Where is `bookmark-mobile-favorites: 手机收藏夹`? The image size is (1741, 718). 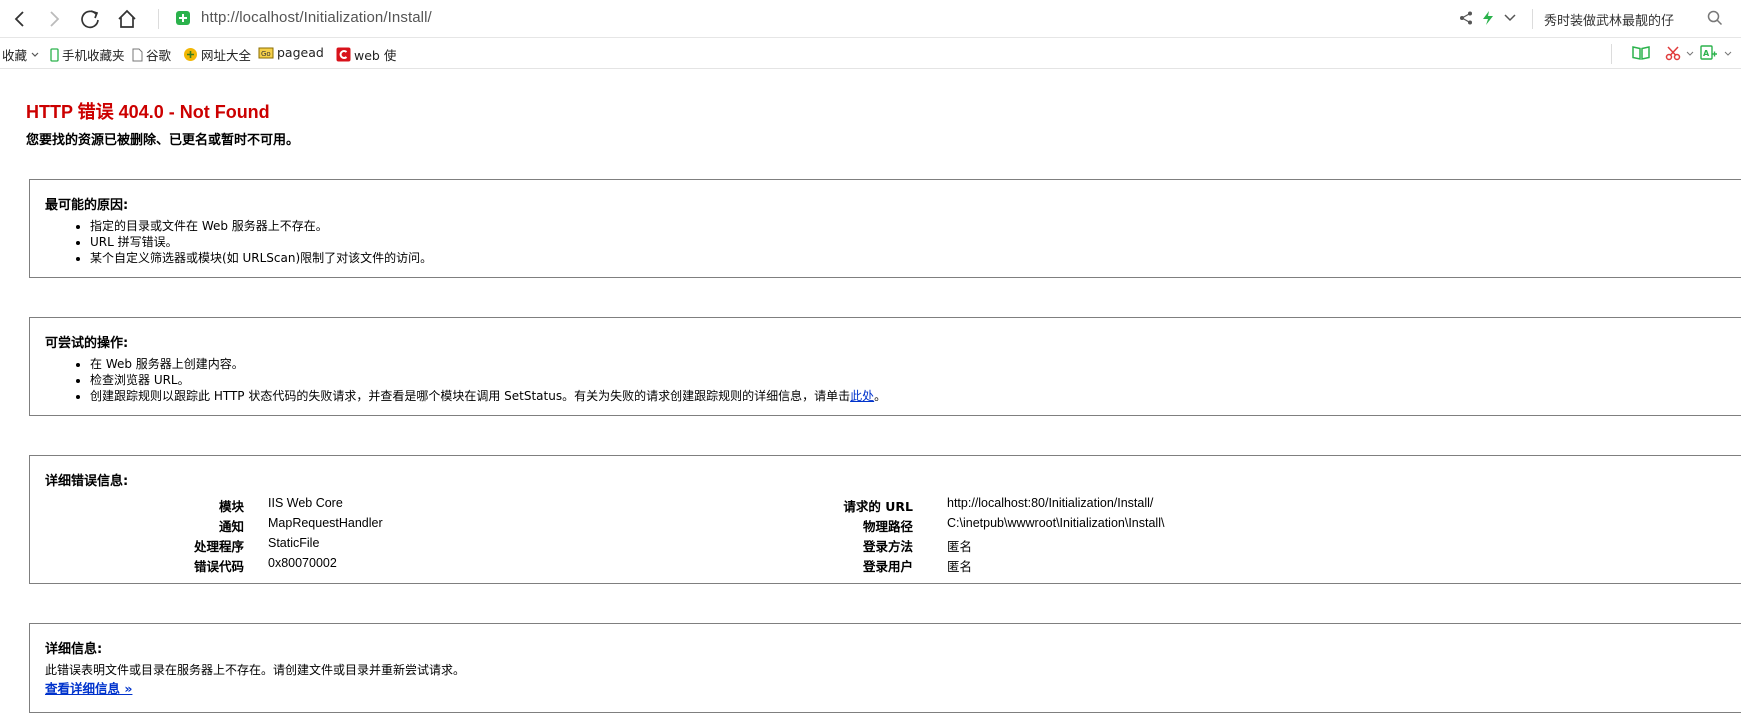 bookmark-mobile-favorites: 手机收藏夹 is located at coordinates (87, 54).